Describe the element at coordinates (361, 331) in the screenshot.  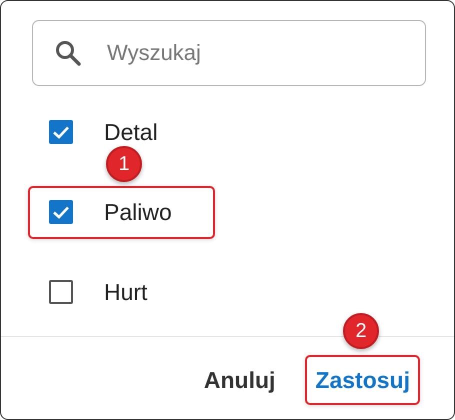
I see `step-badge: 2` at that location.